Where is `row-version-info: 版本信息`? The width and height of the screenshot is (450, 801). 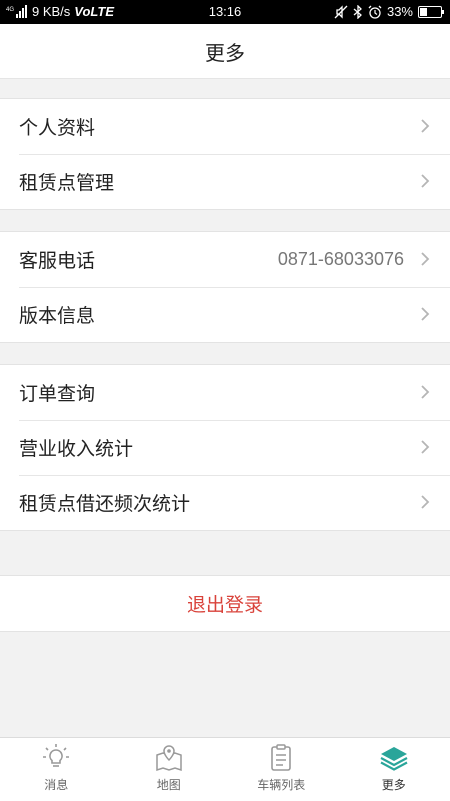 row-version-info: 版本信息 is located at coordinates (225, 314).